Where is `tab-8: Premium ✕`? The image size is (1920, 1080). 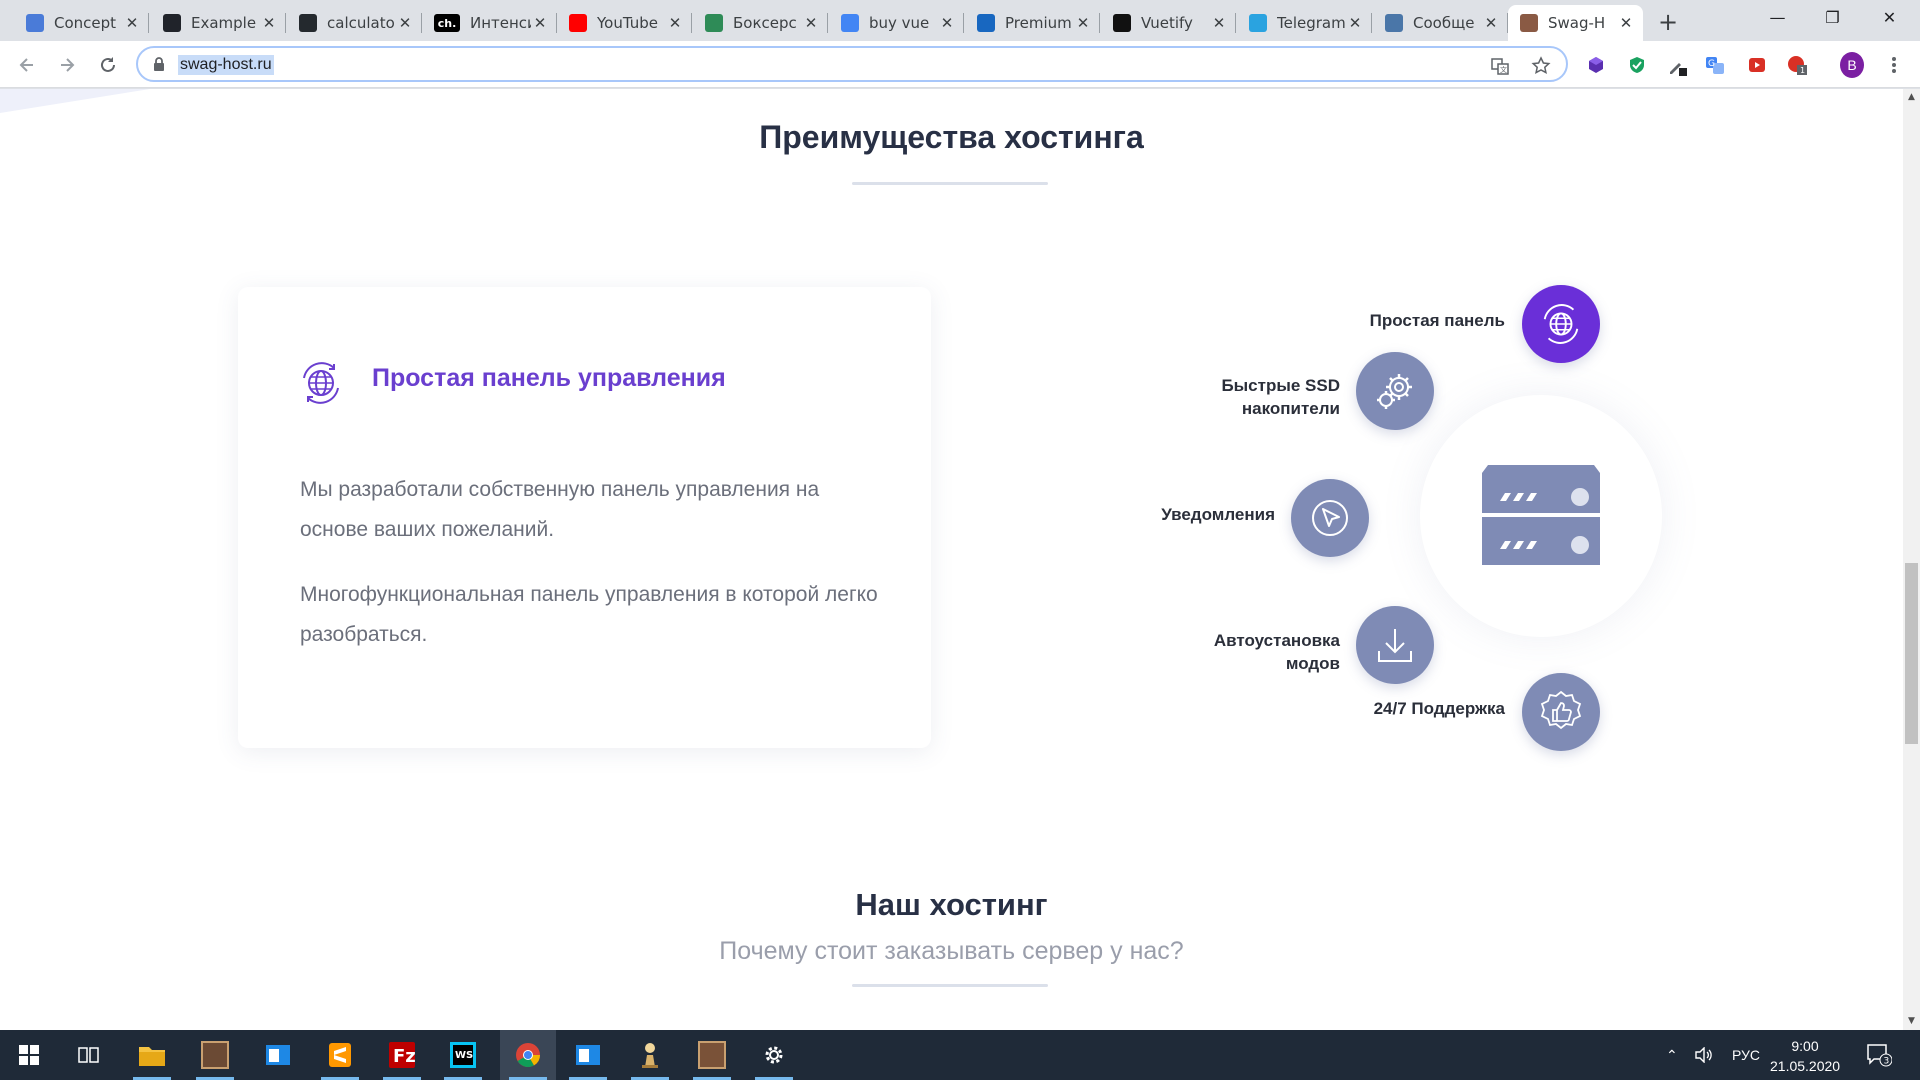 tab-8: Premium ✕ is located at coordinates (1032, 23).